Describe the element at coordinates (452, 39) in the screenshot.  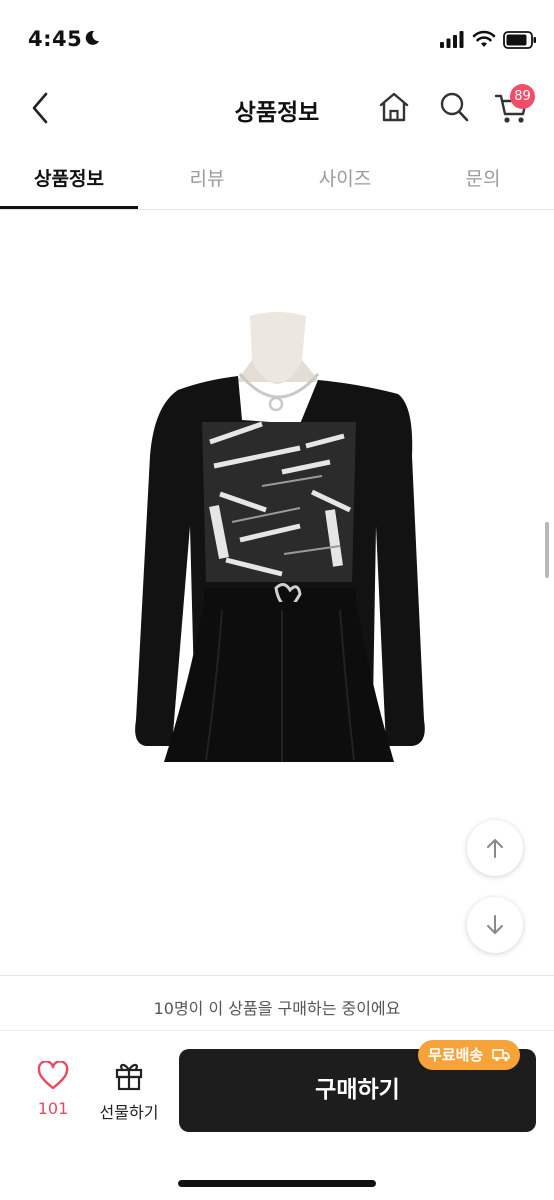
I see `cellular-signal-icon` at that location.